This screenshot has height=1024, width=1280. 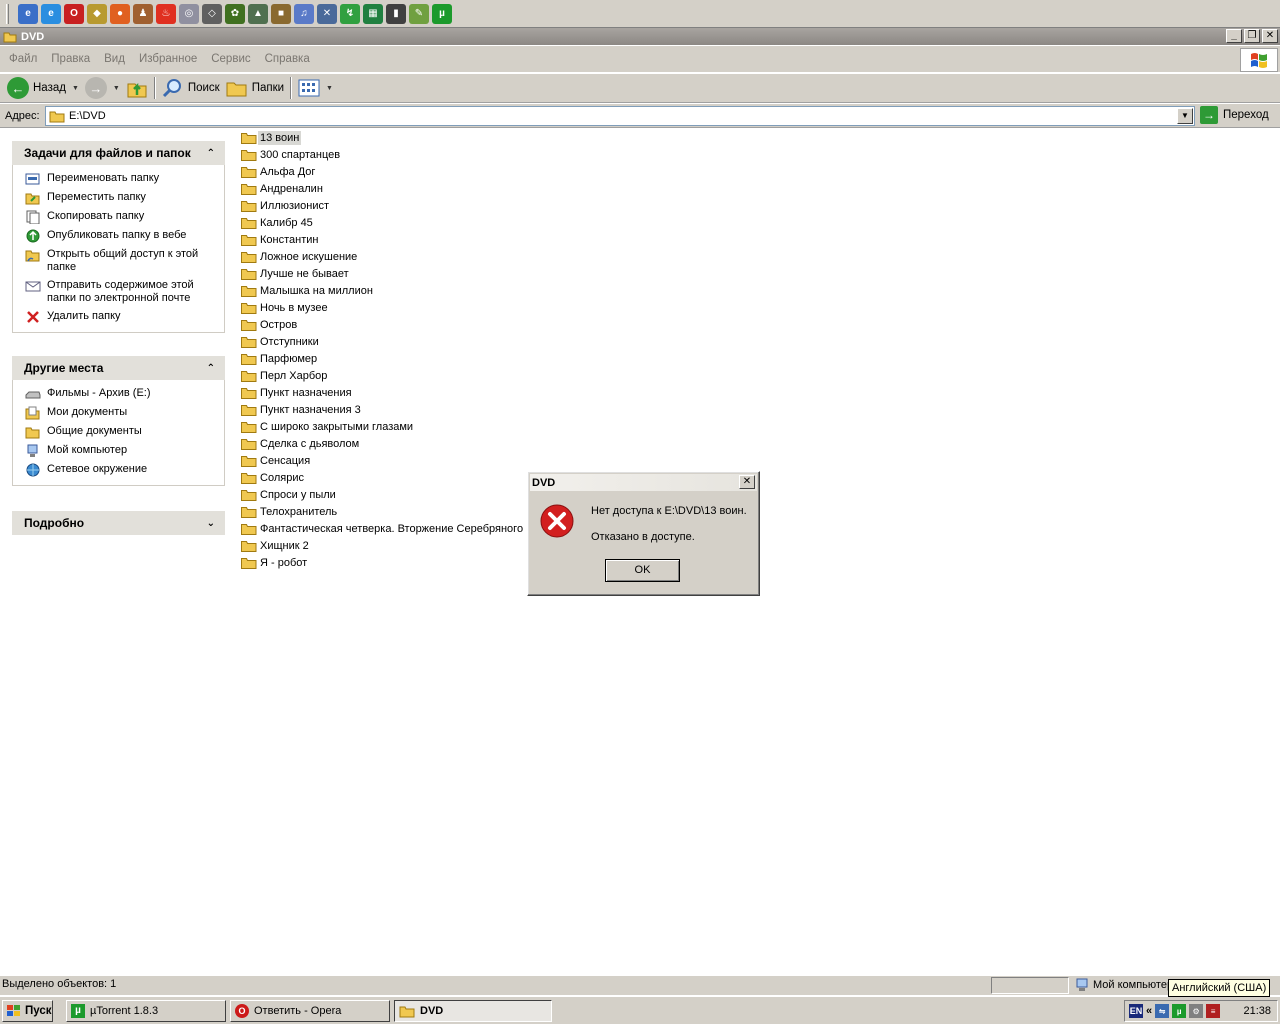 What do you see at coordinates (383, 545) in the screenshot?
I see `folder-item: Хищник 2` at bounding box center [383, 545].